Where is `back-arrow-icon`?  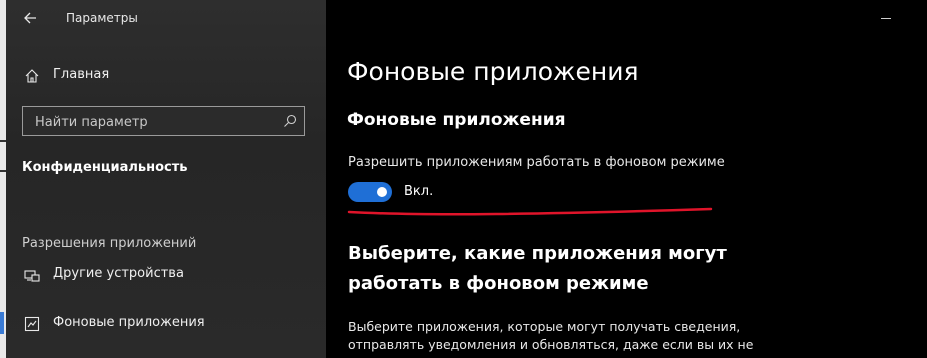
back-arrow-icon is located at coordinates (30, 18).